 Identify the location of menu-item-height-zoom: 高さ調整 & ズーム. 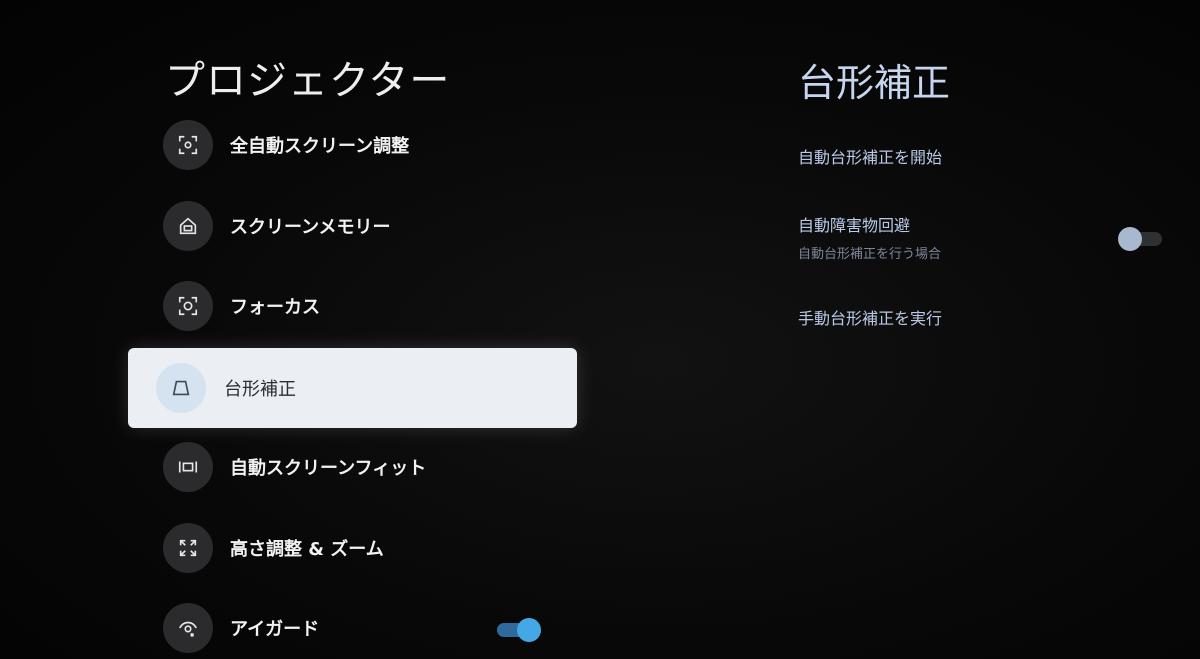
(363, 548).